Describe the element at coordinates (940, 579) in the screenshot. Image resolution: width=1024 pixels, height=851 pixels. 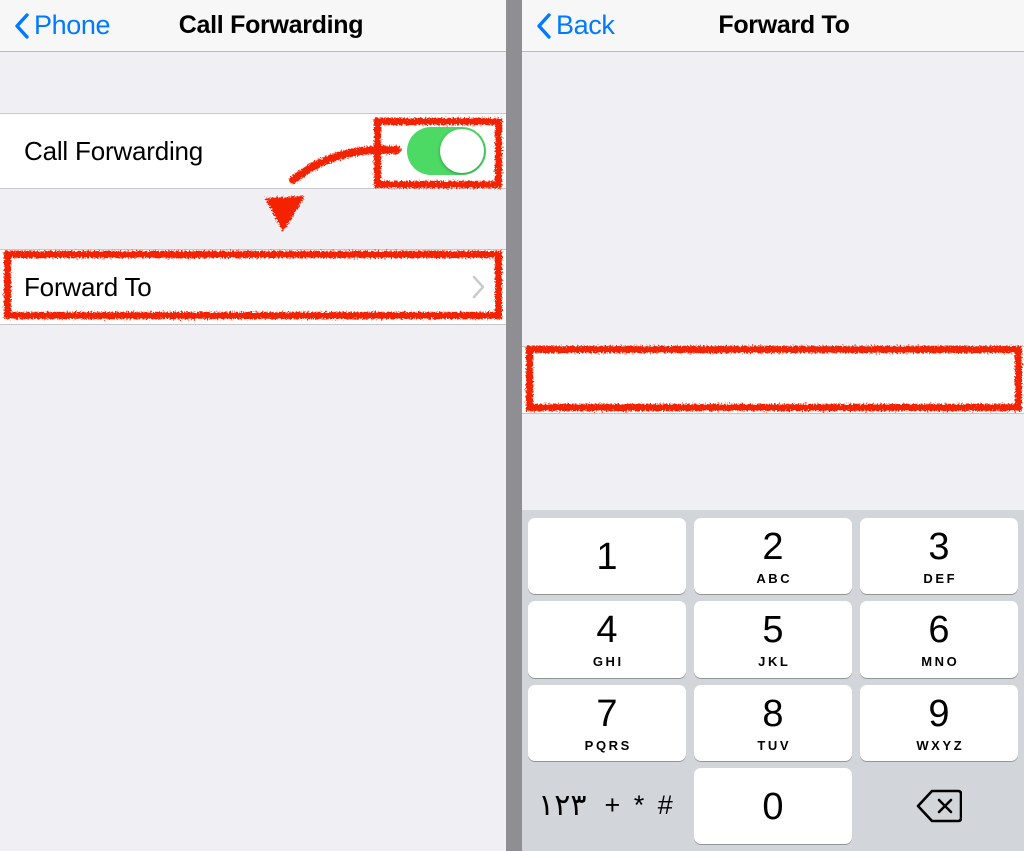
I see `key-letters: DEF` at that location.